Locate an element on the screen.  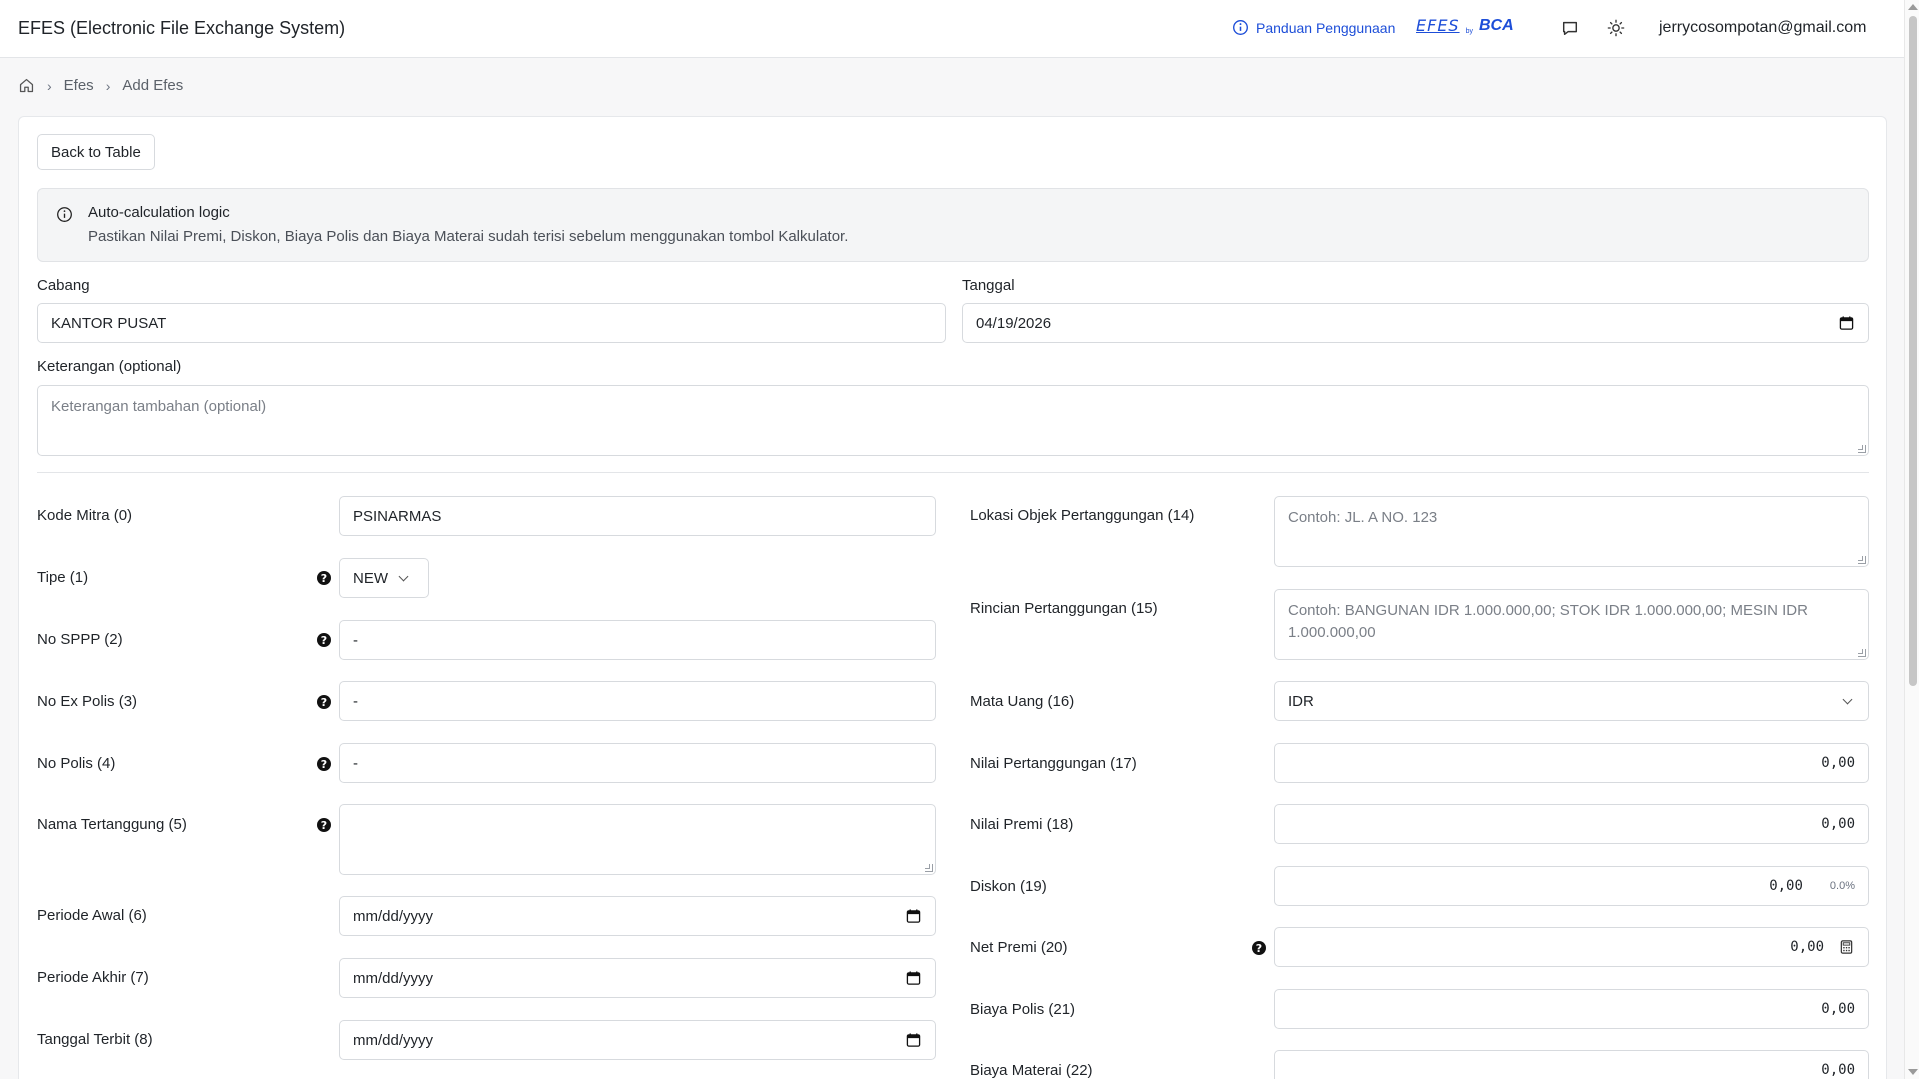
breadcrumb-add-efes: Add Efes is located at coordinates (153, 85).